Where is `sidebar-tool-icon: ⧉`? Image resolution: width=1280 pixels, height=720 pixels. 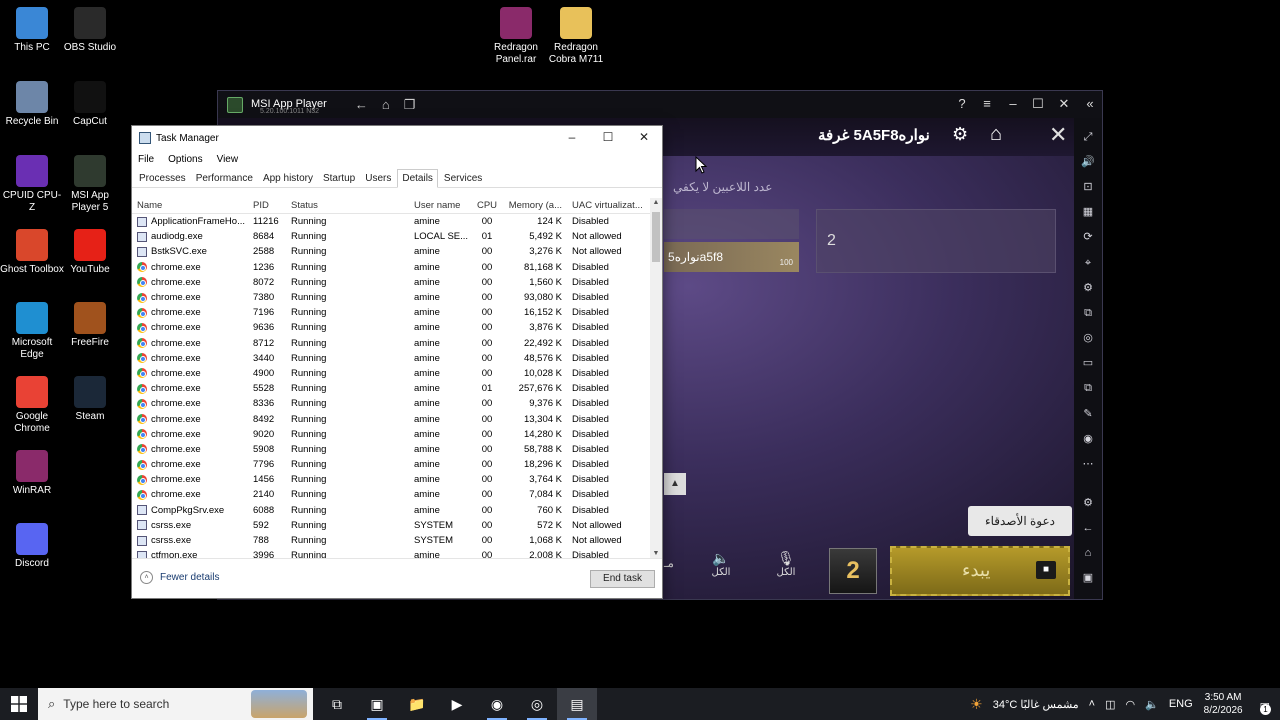 sidebar-tool-icon: ⧉ is located at coordinates (1088, 313).